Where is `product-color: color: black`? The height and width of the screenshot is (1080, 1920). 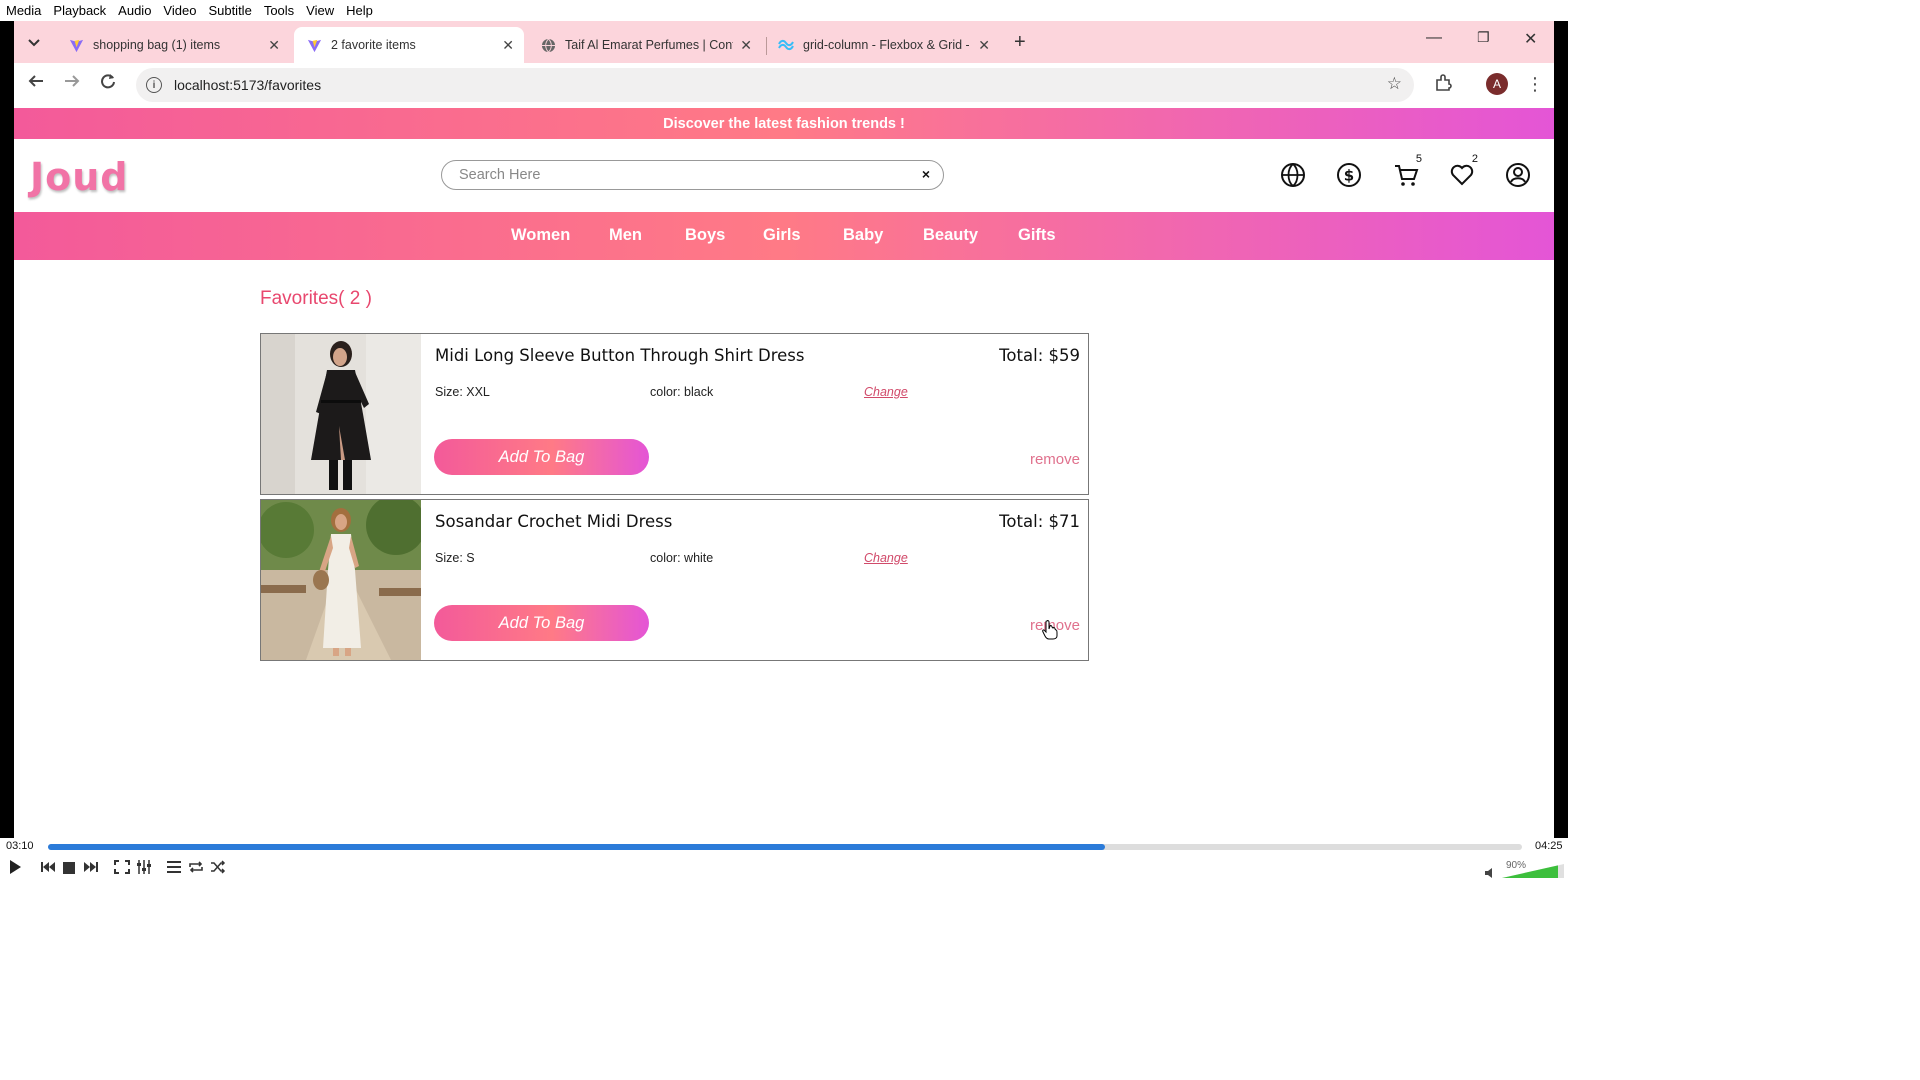
product-color: color: black is located at coordinates (682, 392).